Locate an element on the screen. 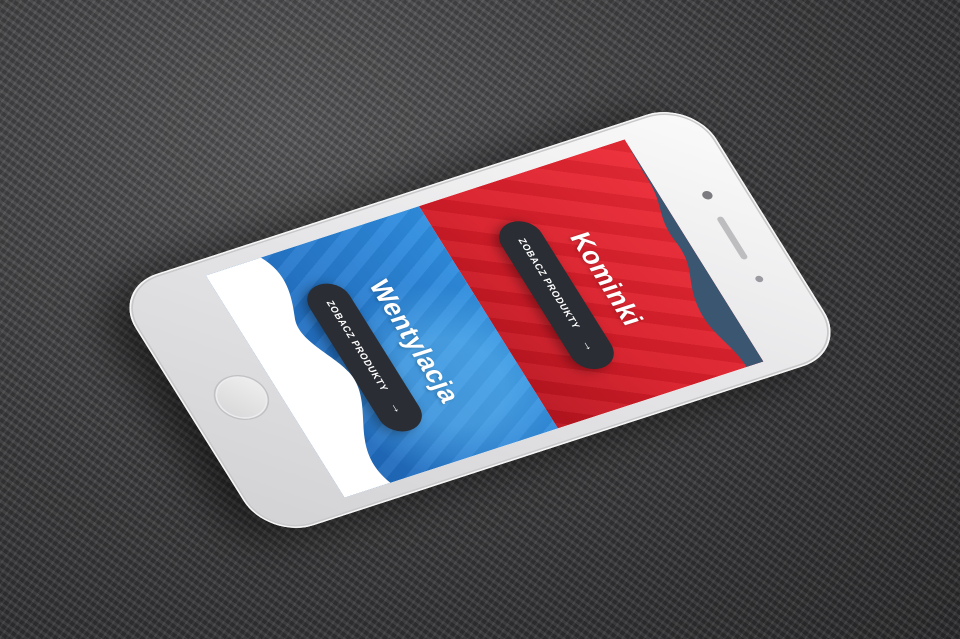 Image resolution: width=960 pixels, height=639 pixels. home-button is located at coordinates (241, 397).